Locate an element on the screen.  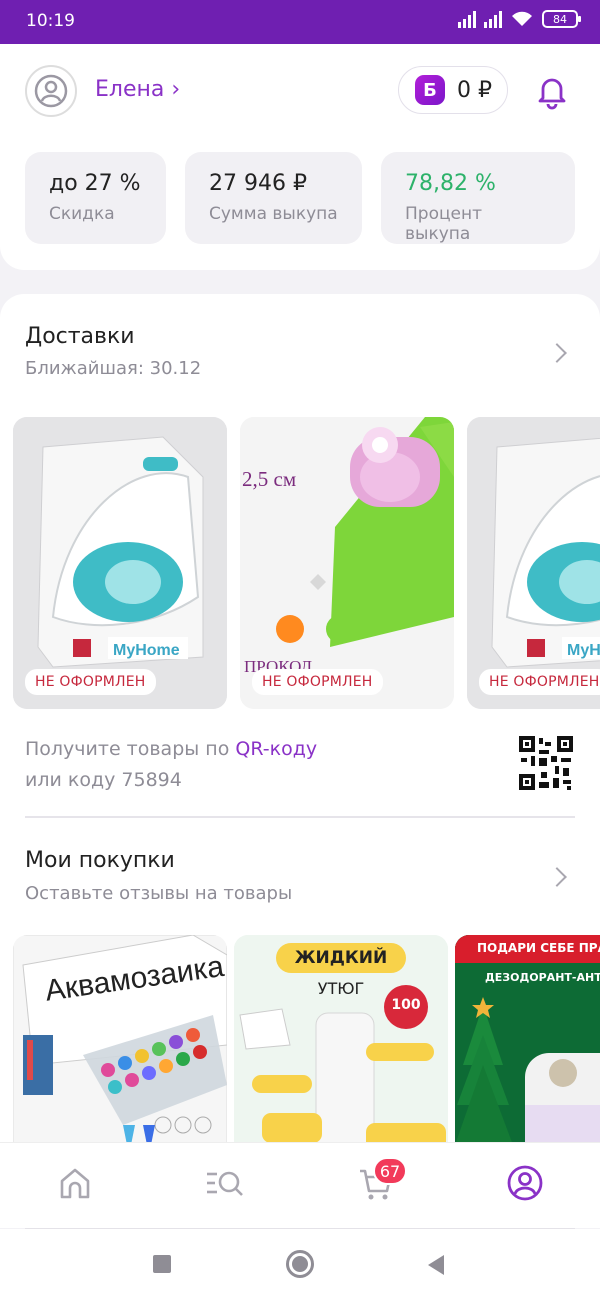
battery-level: 84 is located at coordinates (560, 19).